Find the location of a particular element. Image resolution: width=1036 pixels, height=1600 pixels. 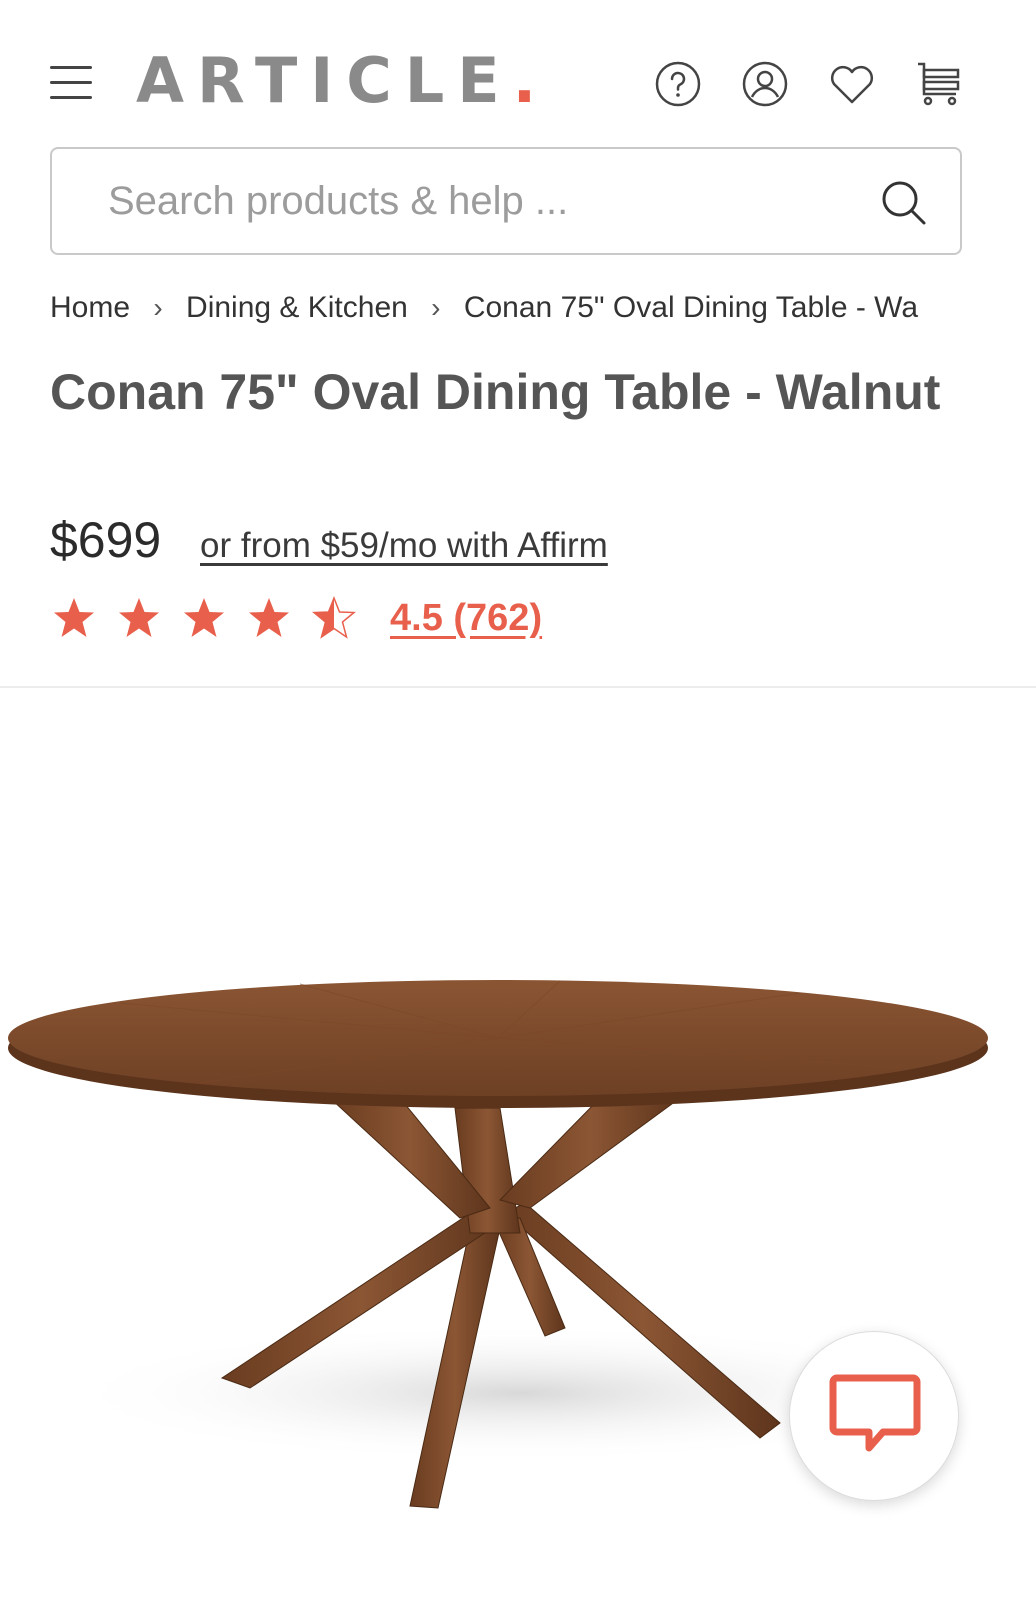

search-input is located at coordinates (488, 201).